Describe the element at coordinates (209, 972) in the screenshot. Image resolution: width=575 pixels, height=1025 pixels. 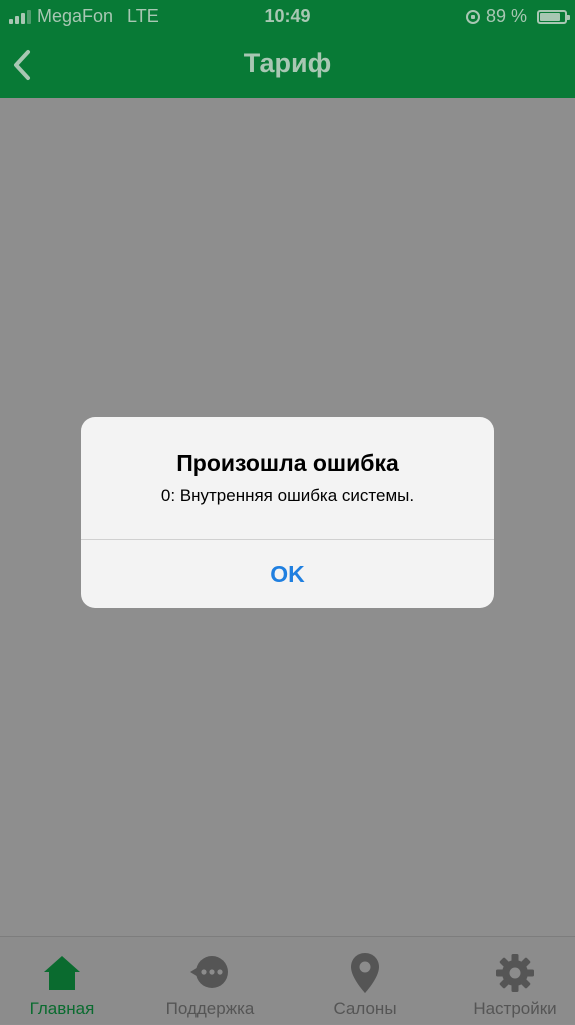
I see `chat-icon` at that location.